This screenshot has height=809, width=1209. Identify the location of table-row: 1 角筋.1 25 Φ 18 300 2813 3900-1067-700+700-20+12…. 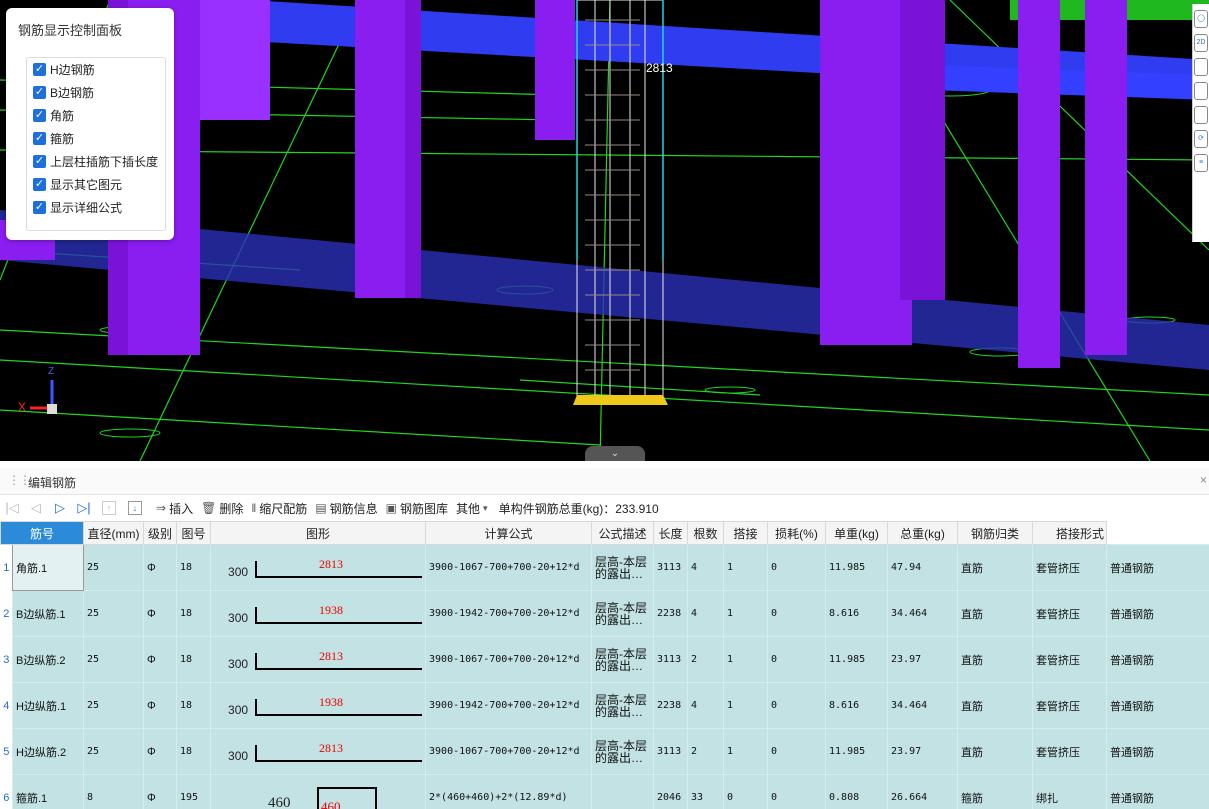
(604, 567).